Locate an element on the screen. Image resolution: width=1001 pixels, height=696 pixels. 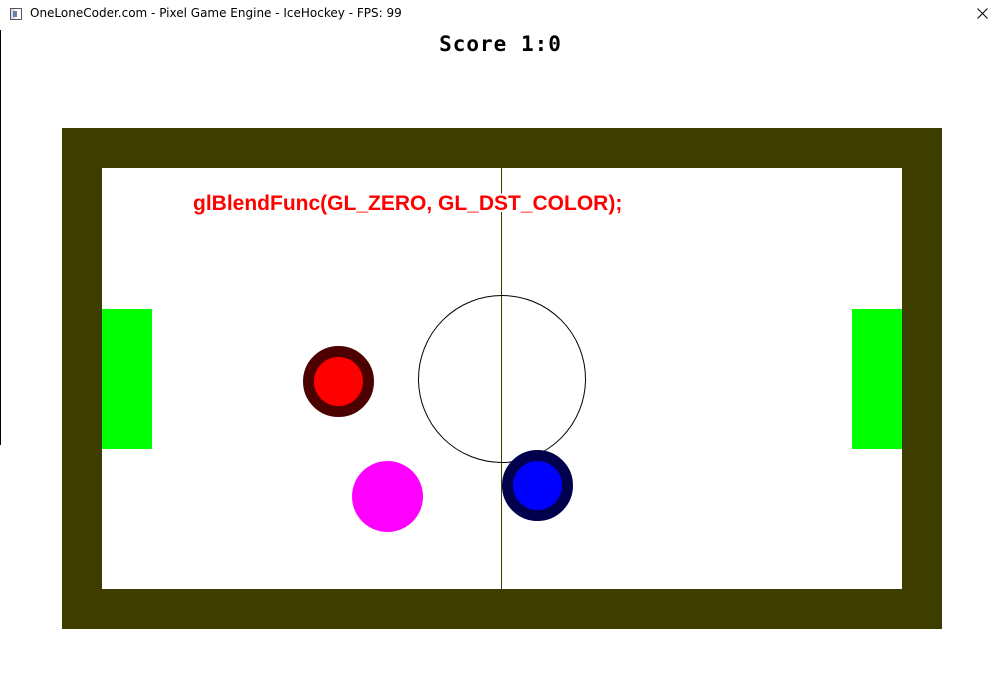
close-button is located at coordinates (981, 14).